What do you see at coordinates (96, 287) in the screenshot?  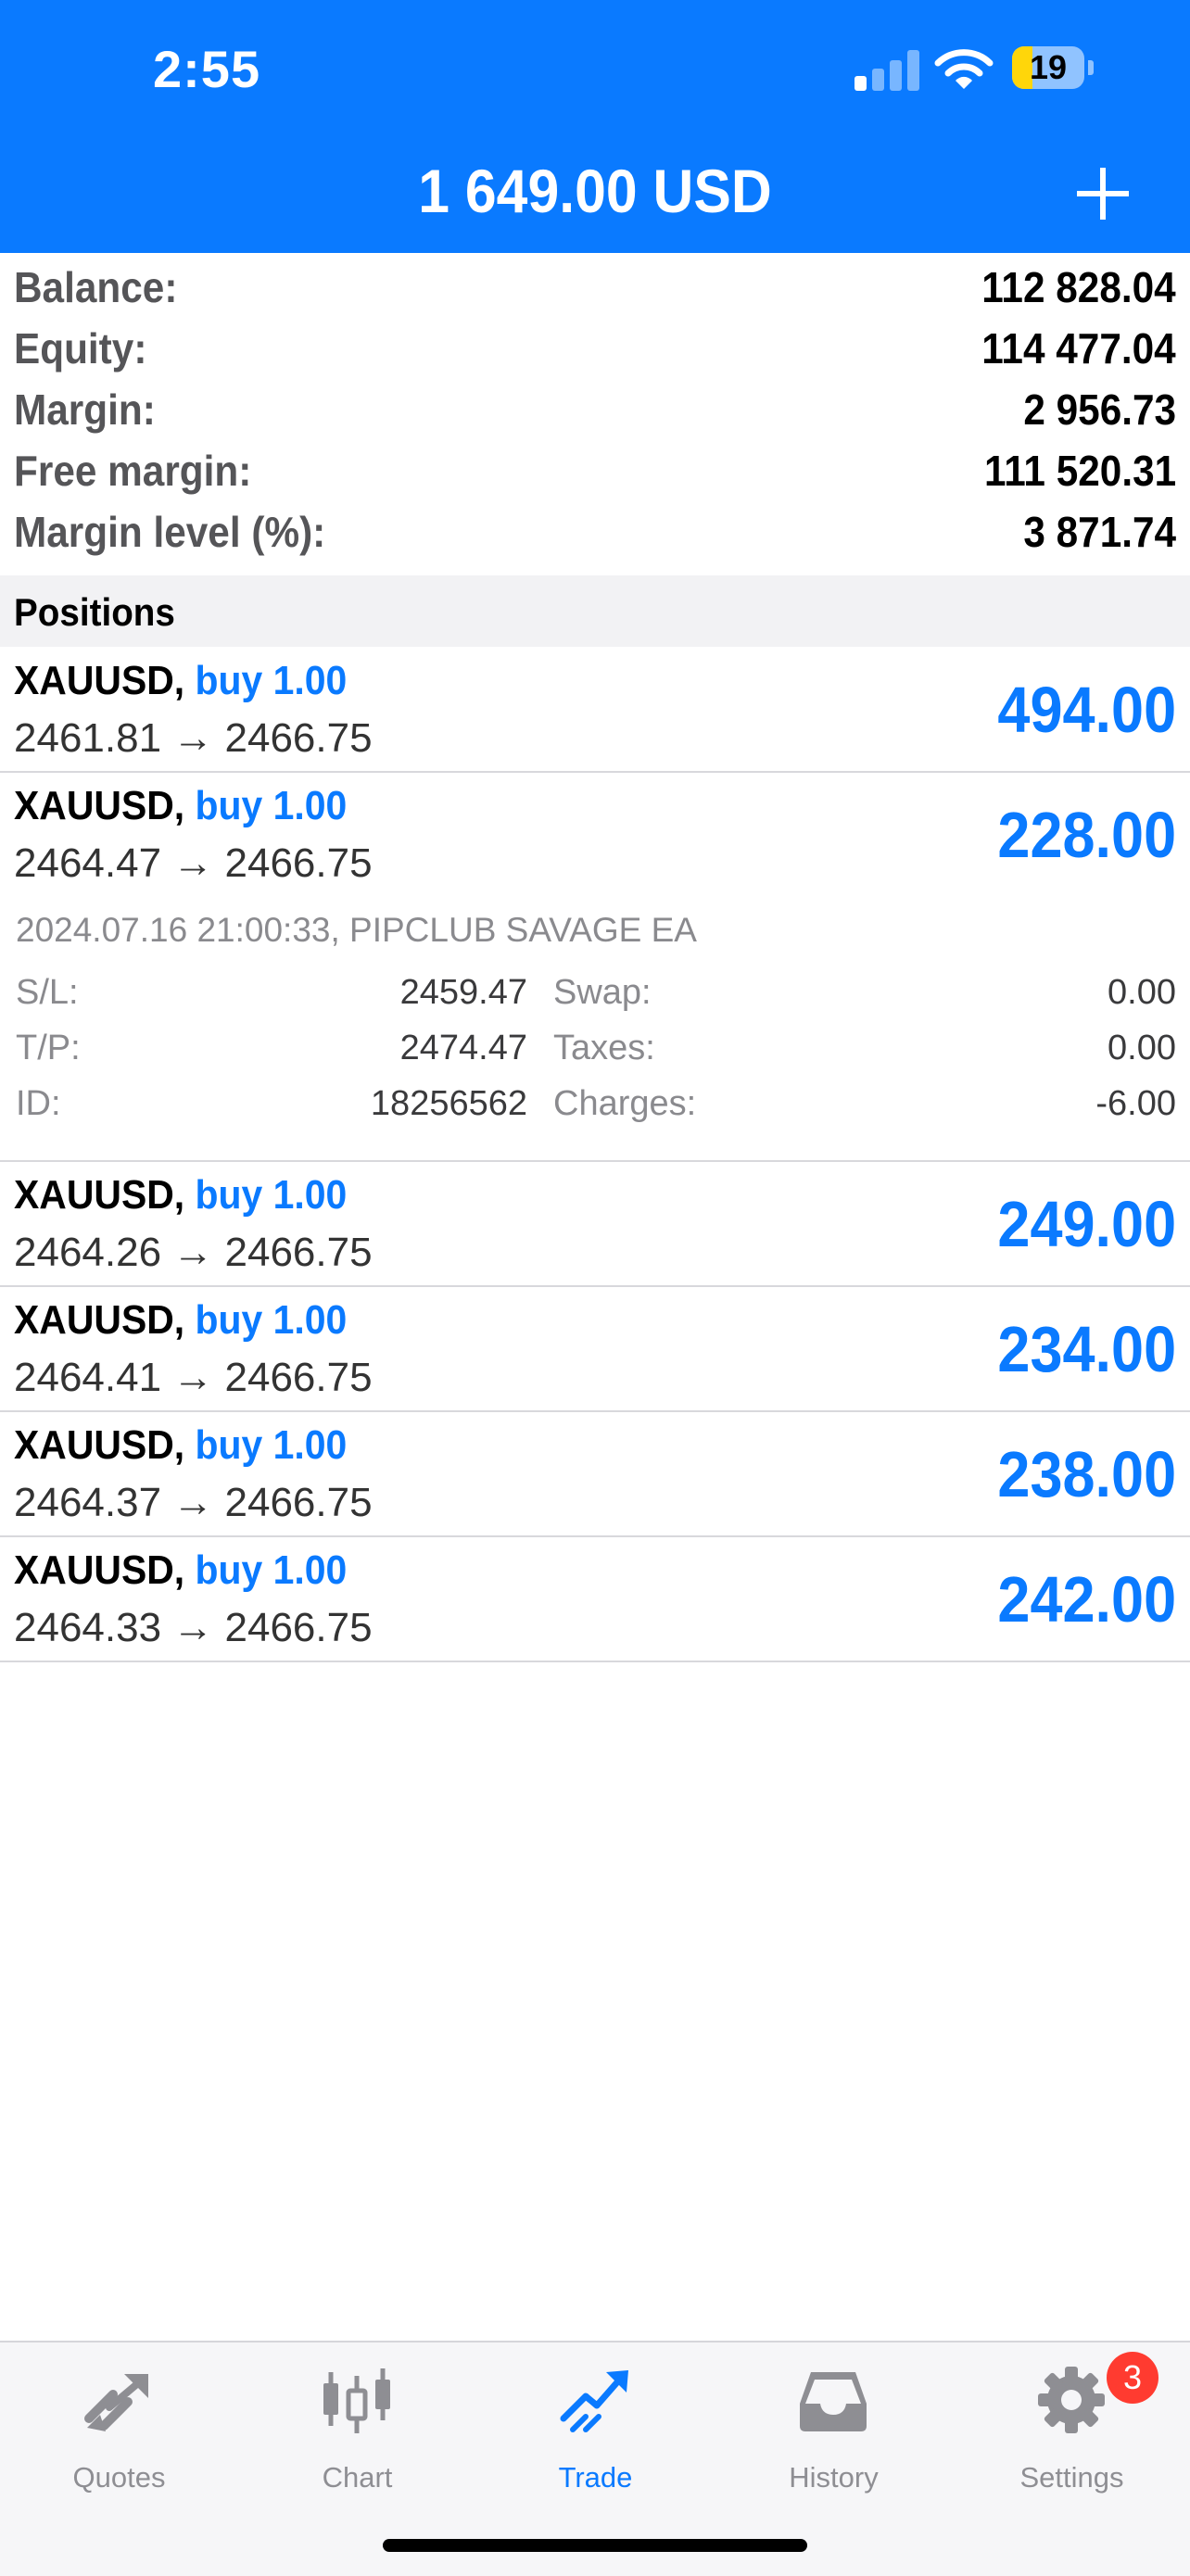 I see `summary-label: Balance:` at bounding box center [96, 287].